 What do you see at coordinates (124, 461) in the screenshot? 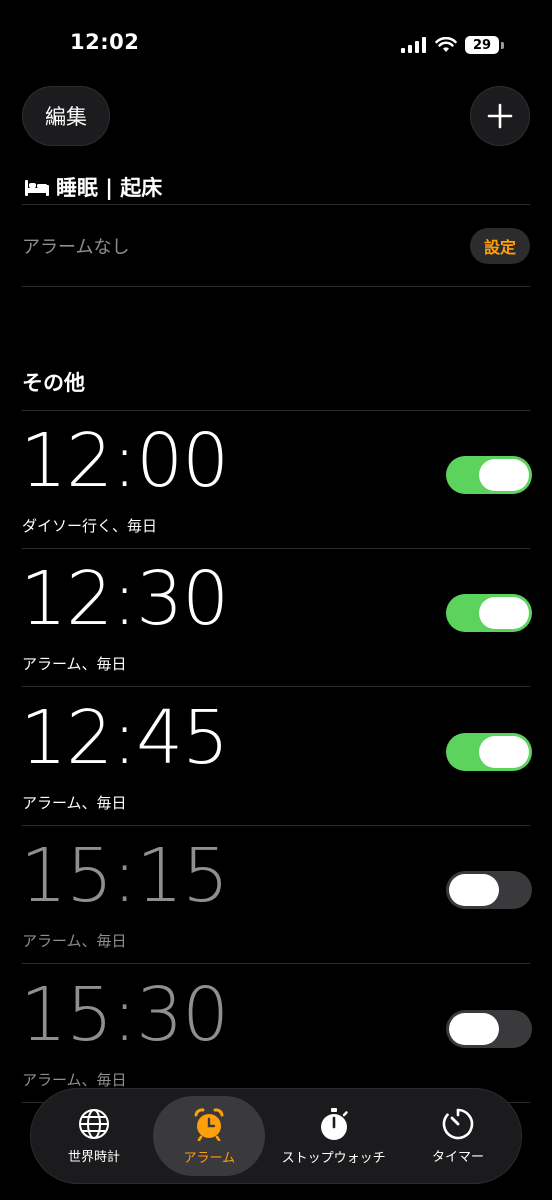
I see `alarm-time: 12:00` at bounding box center [124, 461].